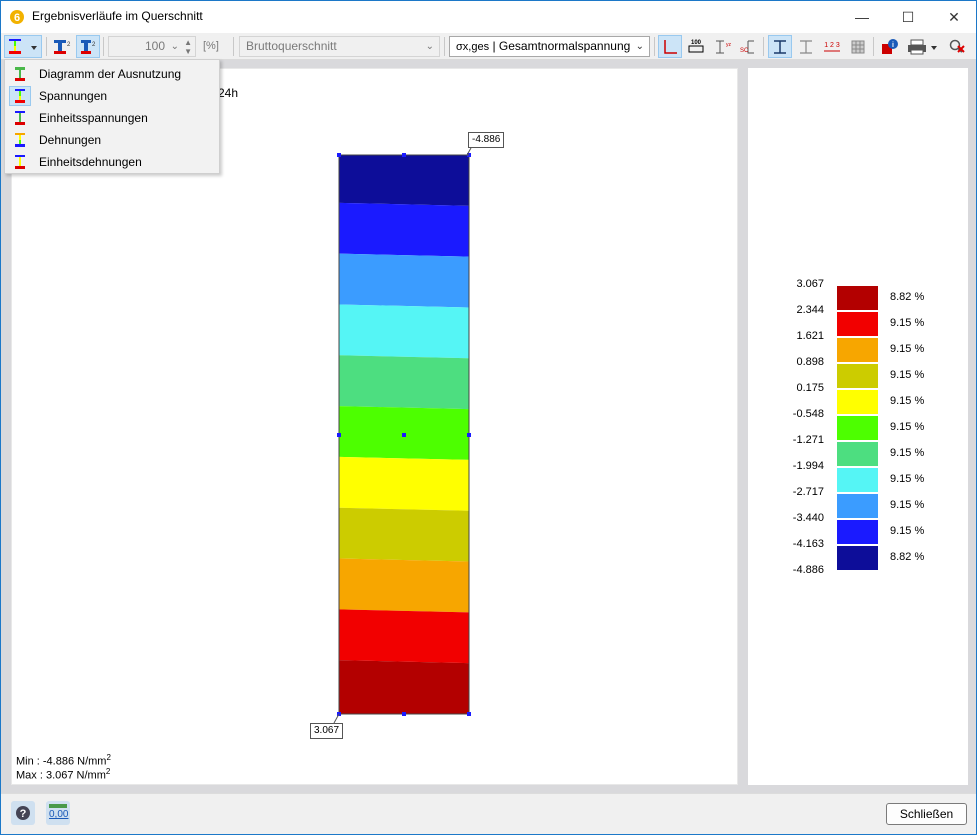 This screenshot has width=977, height=836. What do you see at coordinates (20, 162) in the screenshot?
I see `unit-strains-icon` at bounding box center [20, 162].